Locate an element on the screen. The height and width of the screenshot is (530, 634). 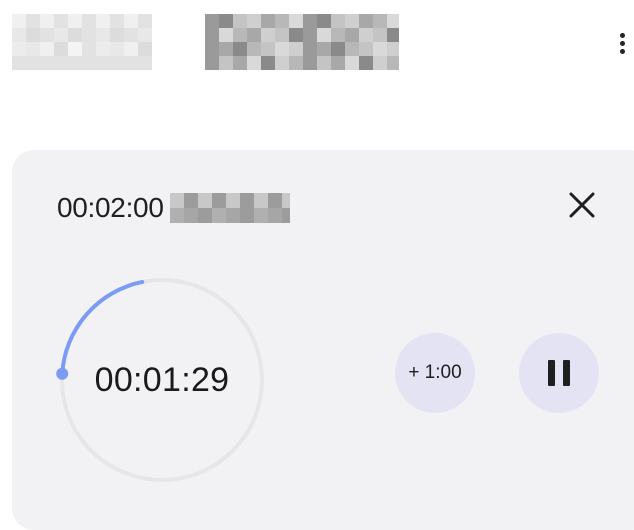
add-minute-button: + 1:00 is located at coordinates (435, 373).